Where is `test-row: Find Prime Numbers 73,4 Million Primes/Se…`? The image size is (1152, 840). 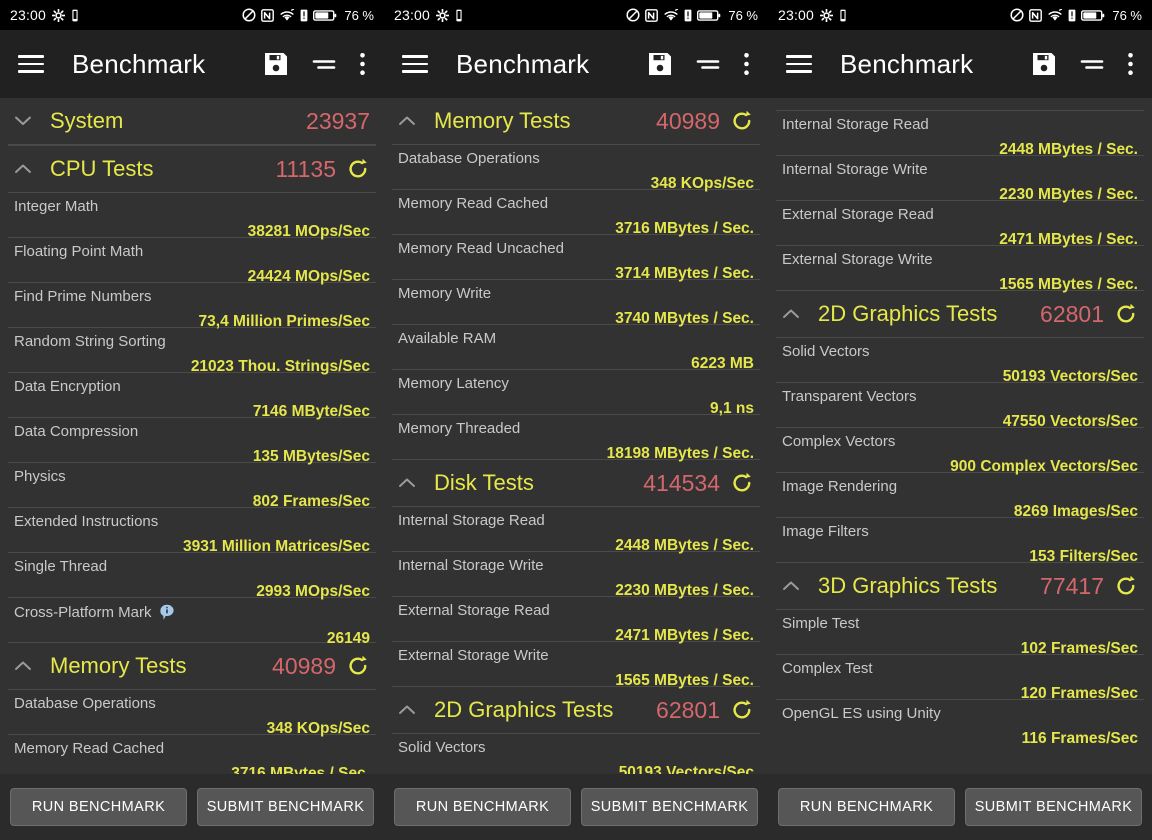
test-row: Find Prime Numbers 73,4 Million Primes/Se… is located at coordinates (192, 306).